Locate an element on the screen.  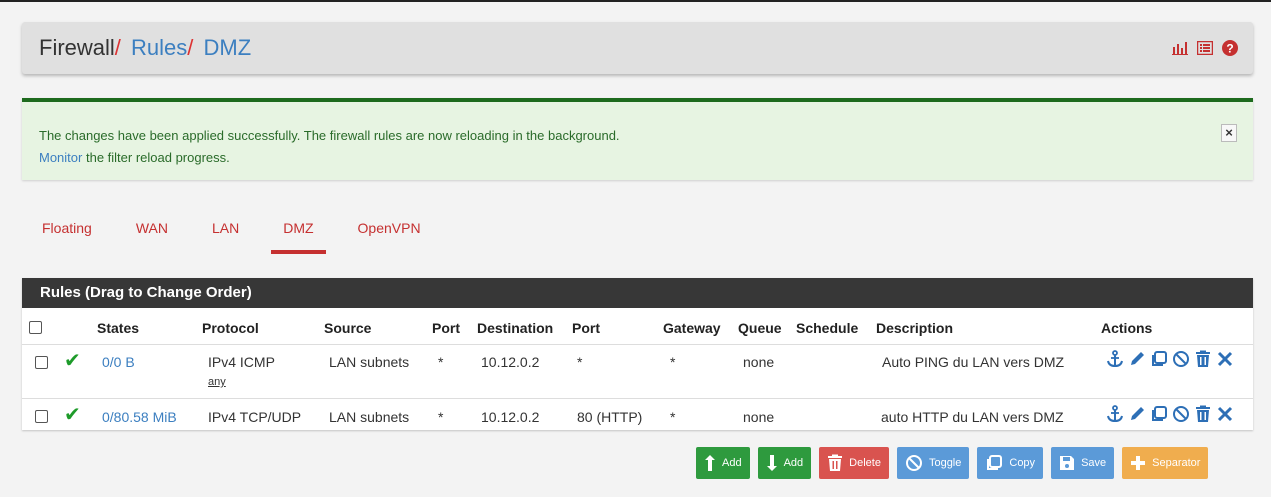
separator-button: Separator is located at coordinates (1165, 463).